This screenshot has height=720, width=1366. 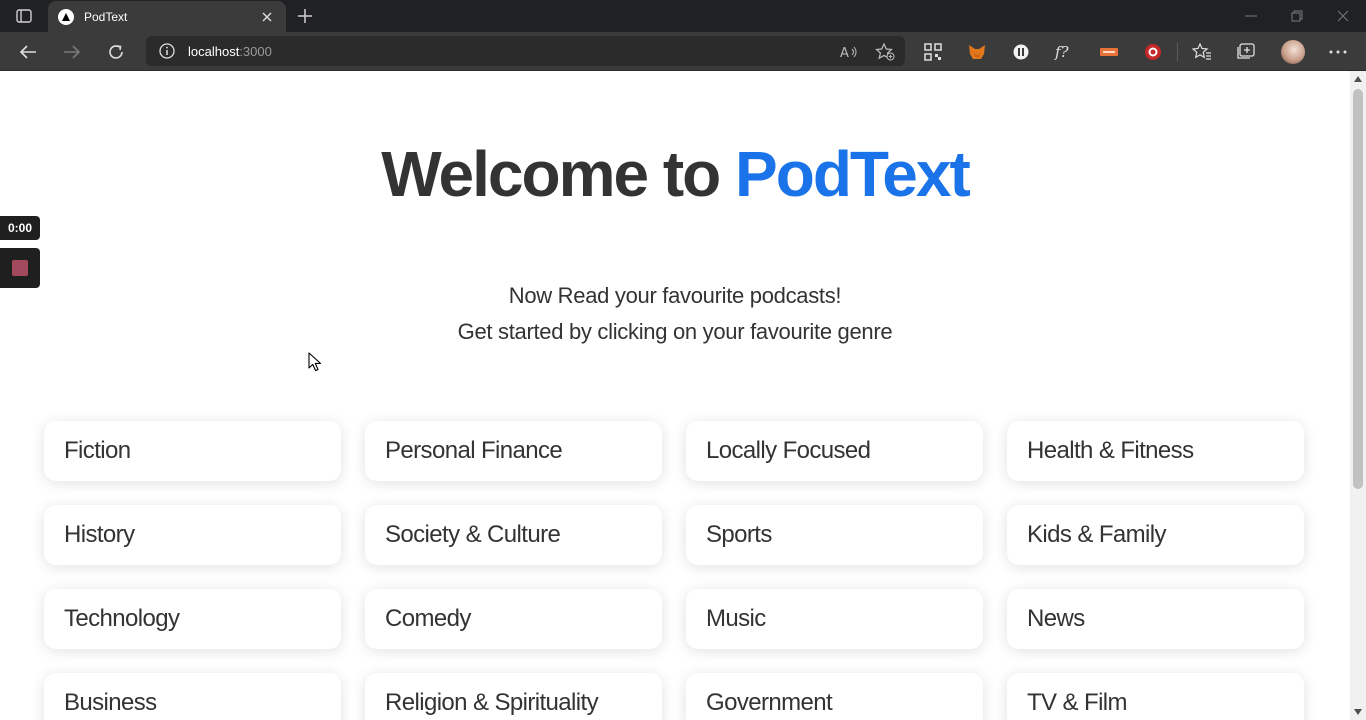 What do you see at coordinates (1343, 16) in the screenshot?
I see `close-window-icon` at bounding box center [1343, 16].